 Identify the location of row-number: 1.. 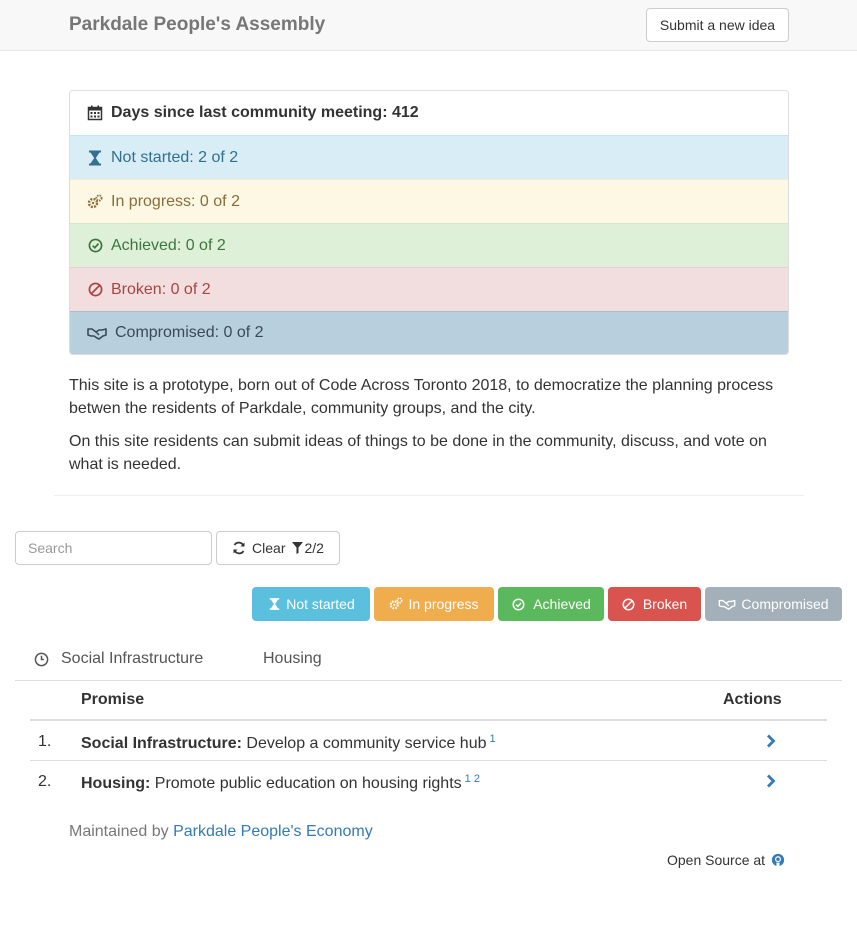
(45, 741).